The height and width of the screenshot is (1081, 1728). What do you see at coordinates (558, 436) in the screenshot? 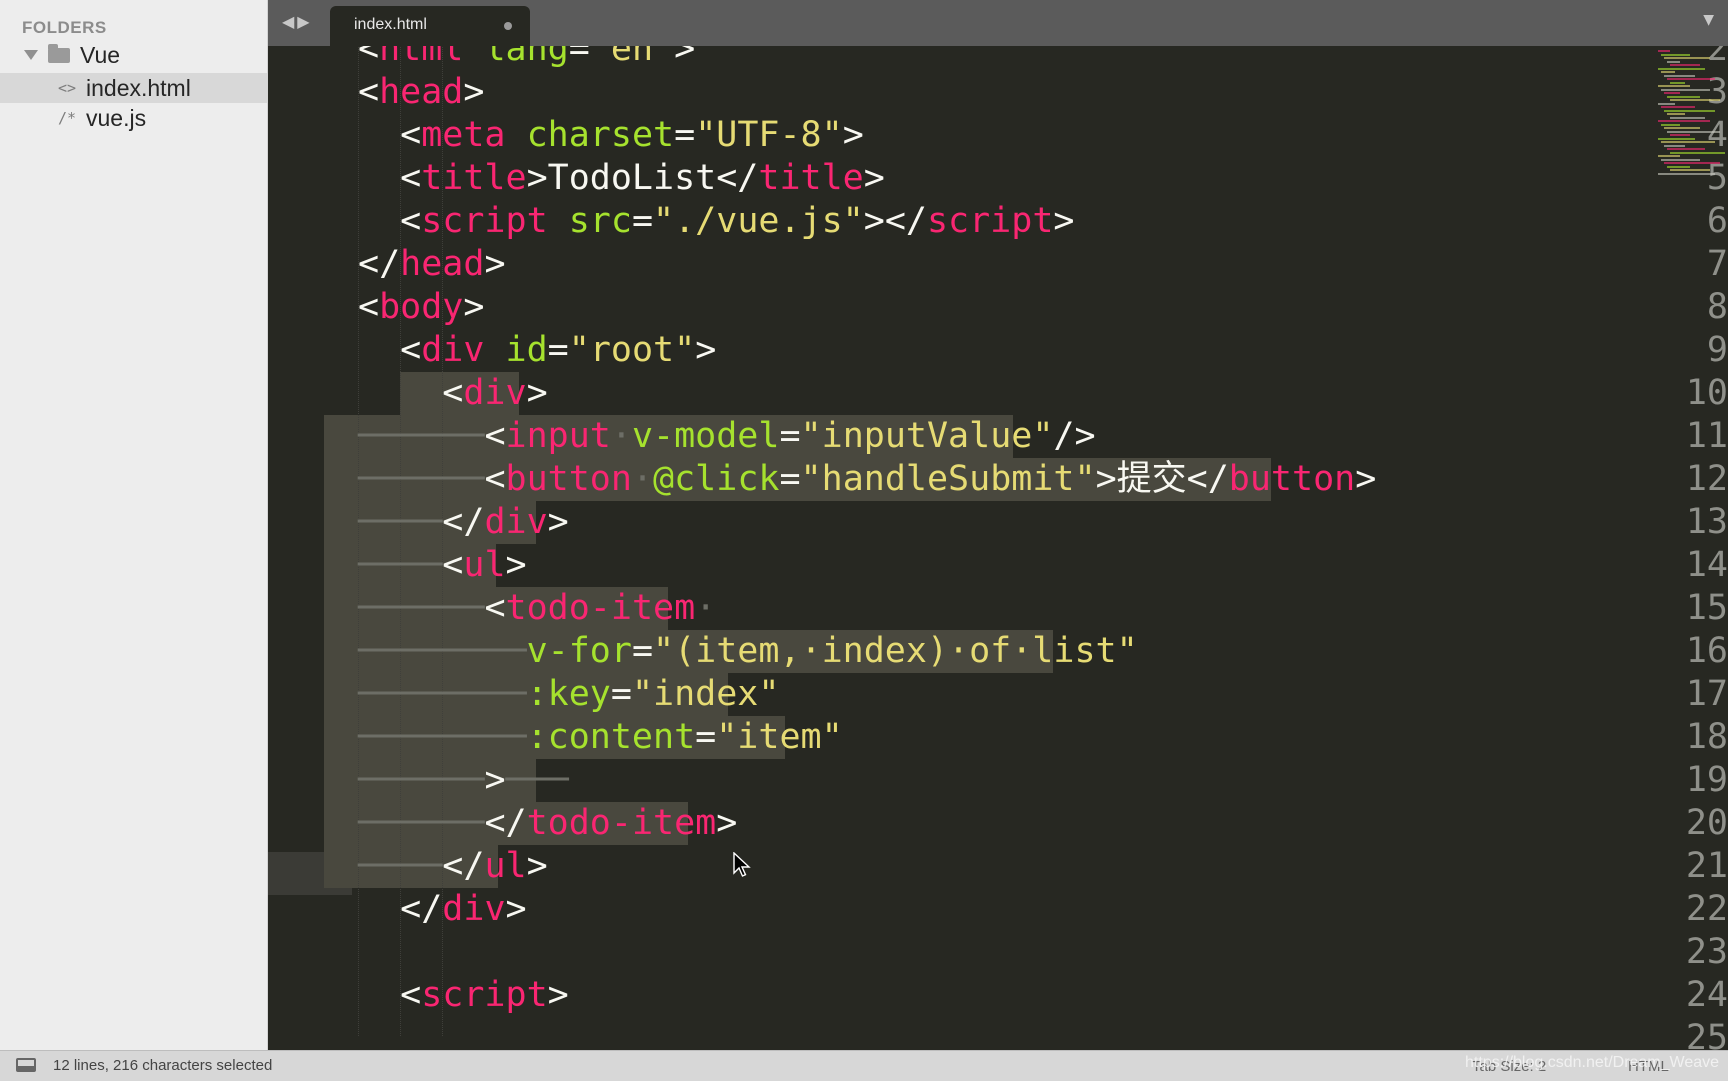
I see `code-token: input` at bounding box center [558, 436].